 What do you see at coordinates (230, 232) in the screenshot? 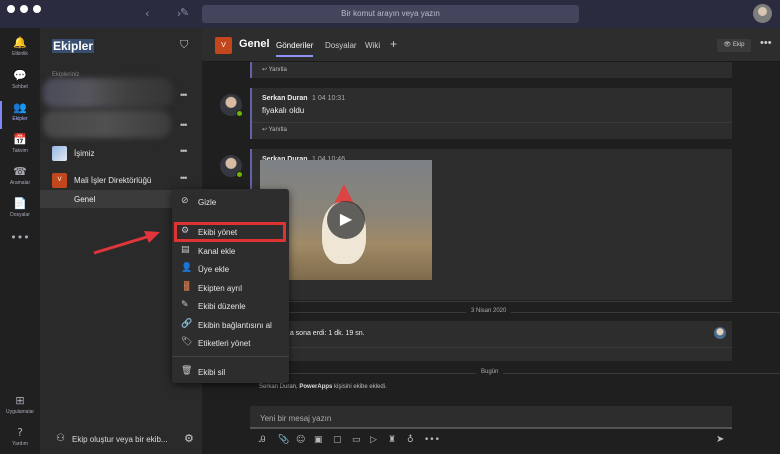
I see `highlight-box` at bounding box center [230, 232].